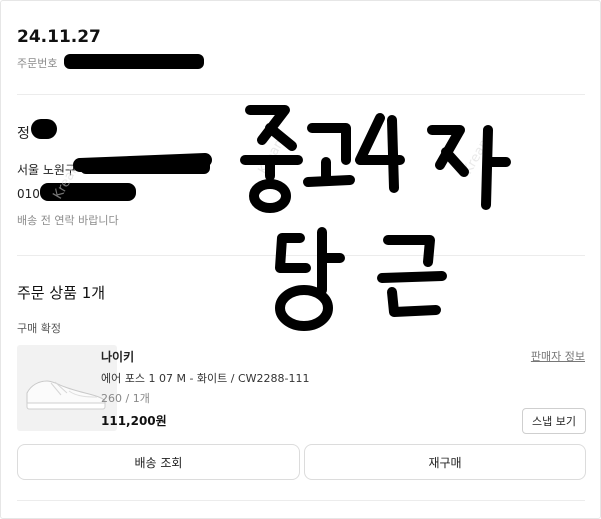  Describe the element at coordinates (28, 194) in the screenshot. I see `phone-number: 010` at that location.